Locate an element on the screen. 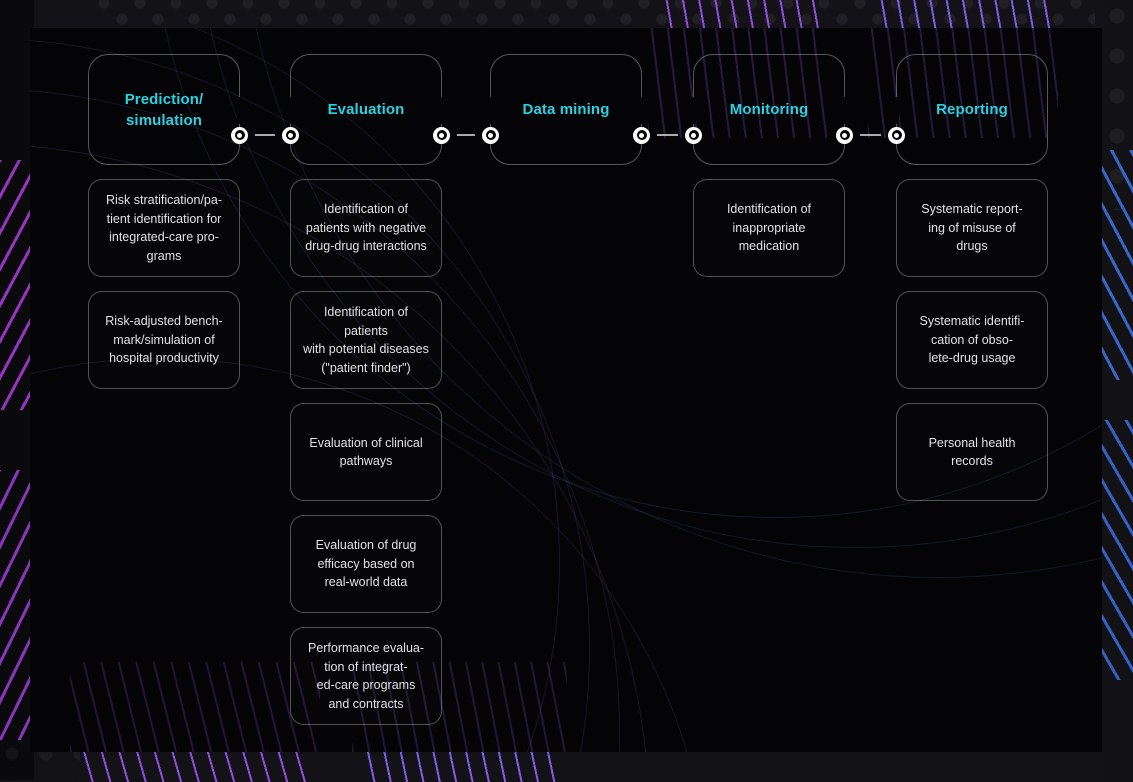  phase-header-prediction-simulation: Prediction/ simulation is located at coordinates (165, 109).